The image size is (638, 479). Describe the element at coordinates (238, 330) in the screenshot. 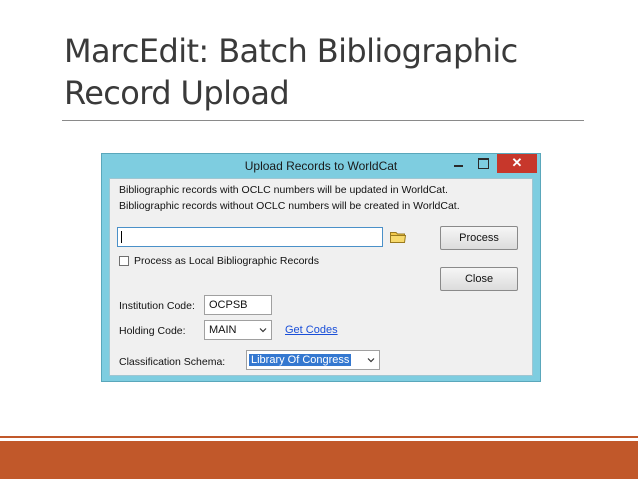

I see `holding-code-select: MAIN` at that location.